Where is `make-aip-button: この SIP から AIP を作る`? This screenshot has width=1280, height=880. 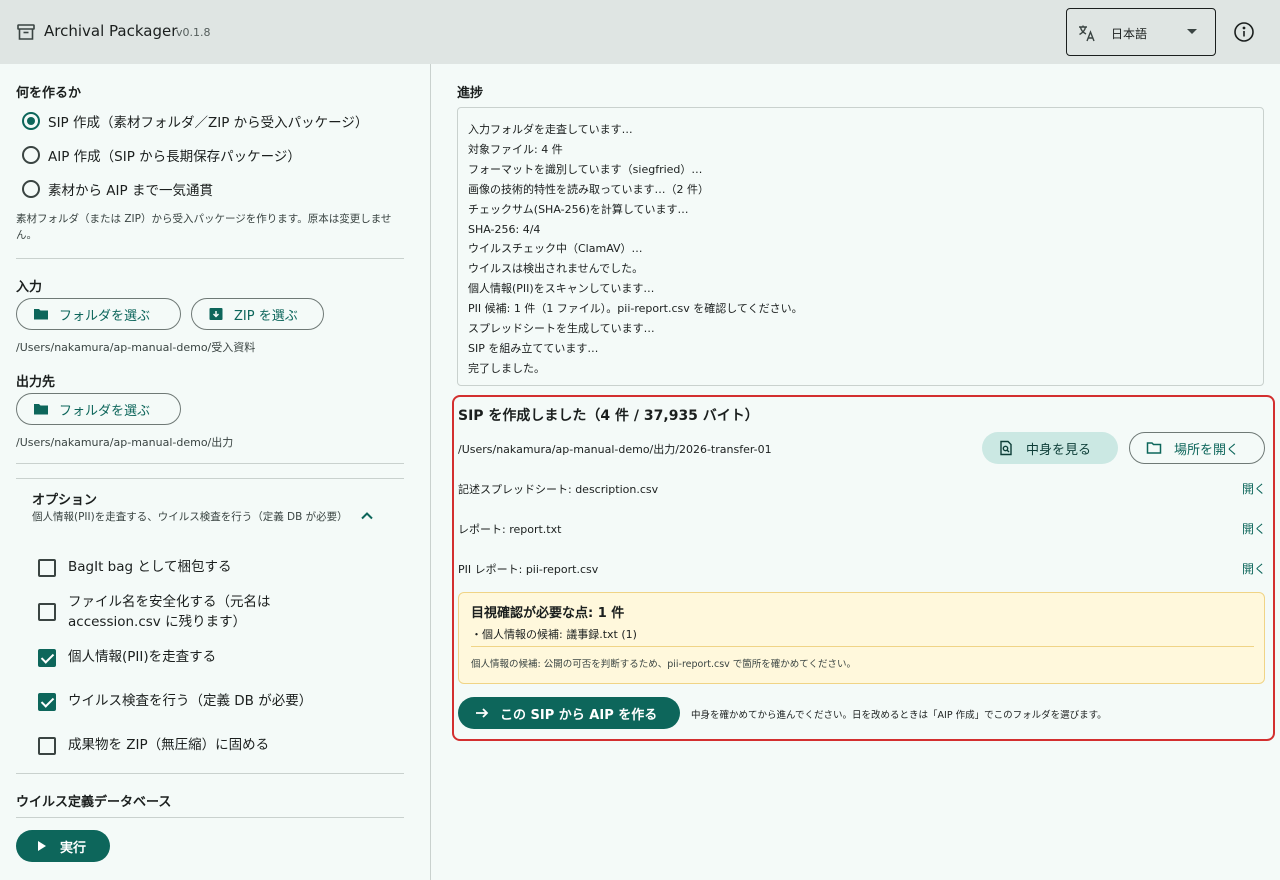
make-aip-button: この SIP から AIP を作る is located at coordinates (569, 713).